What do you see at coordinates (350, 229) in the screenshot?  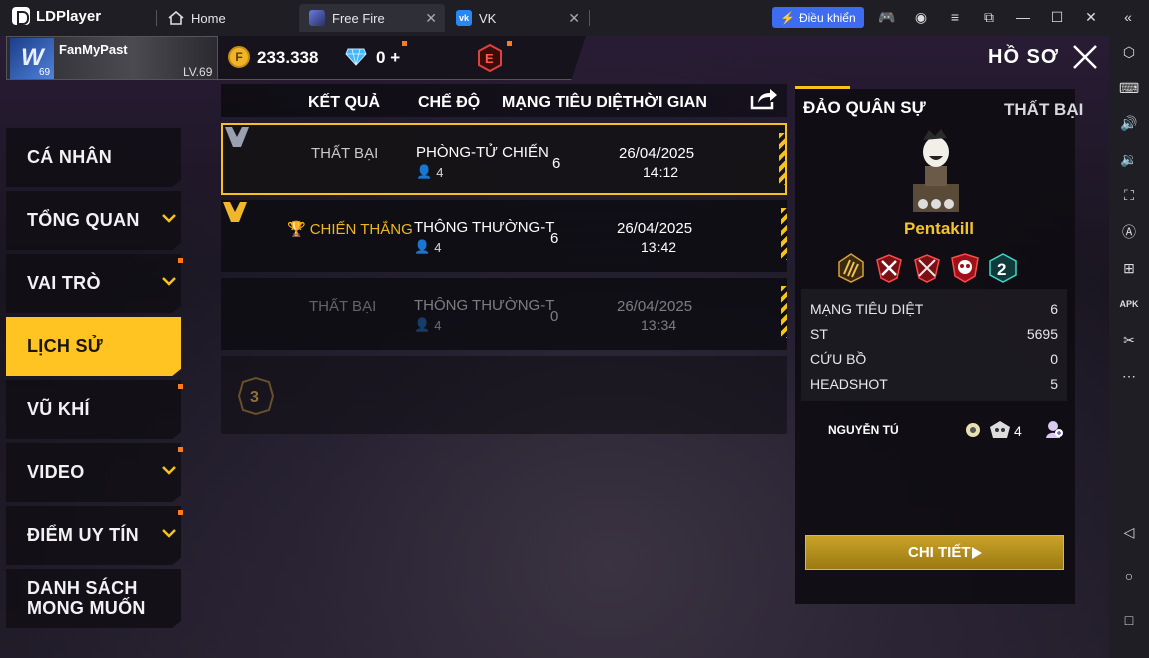 I see `match-result: 🏆 CHIẾN THẮNG` at bounding box center [350, 229].